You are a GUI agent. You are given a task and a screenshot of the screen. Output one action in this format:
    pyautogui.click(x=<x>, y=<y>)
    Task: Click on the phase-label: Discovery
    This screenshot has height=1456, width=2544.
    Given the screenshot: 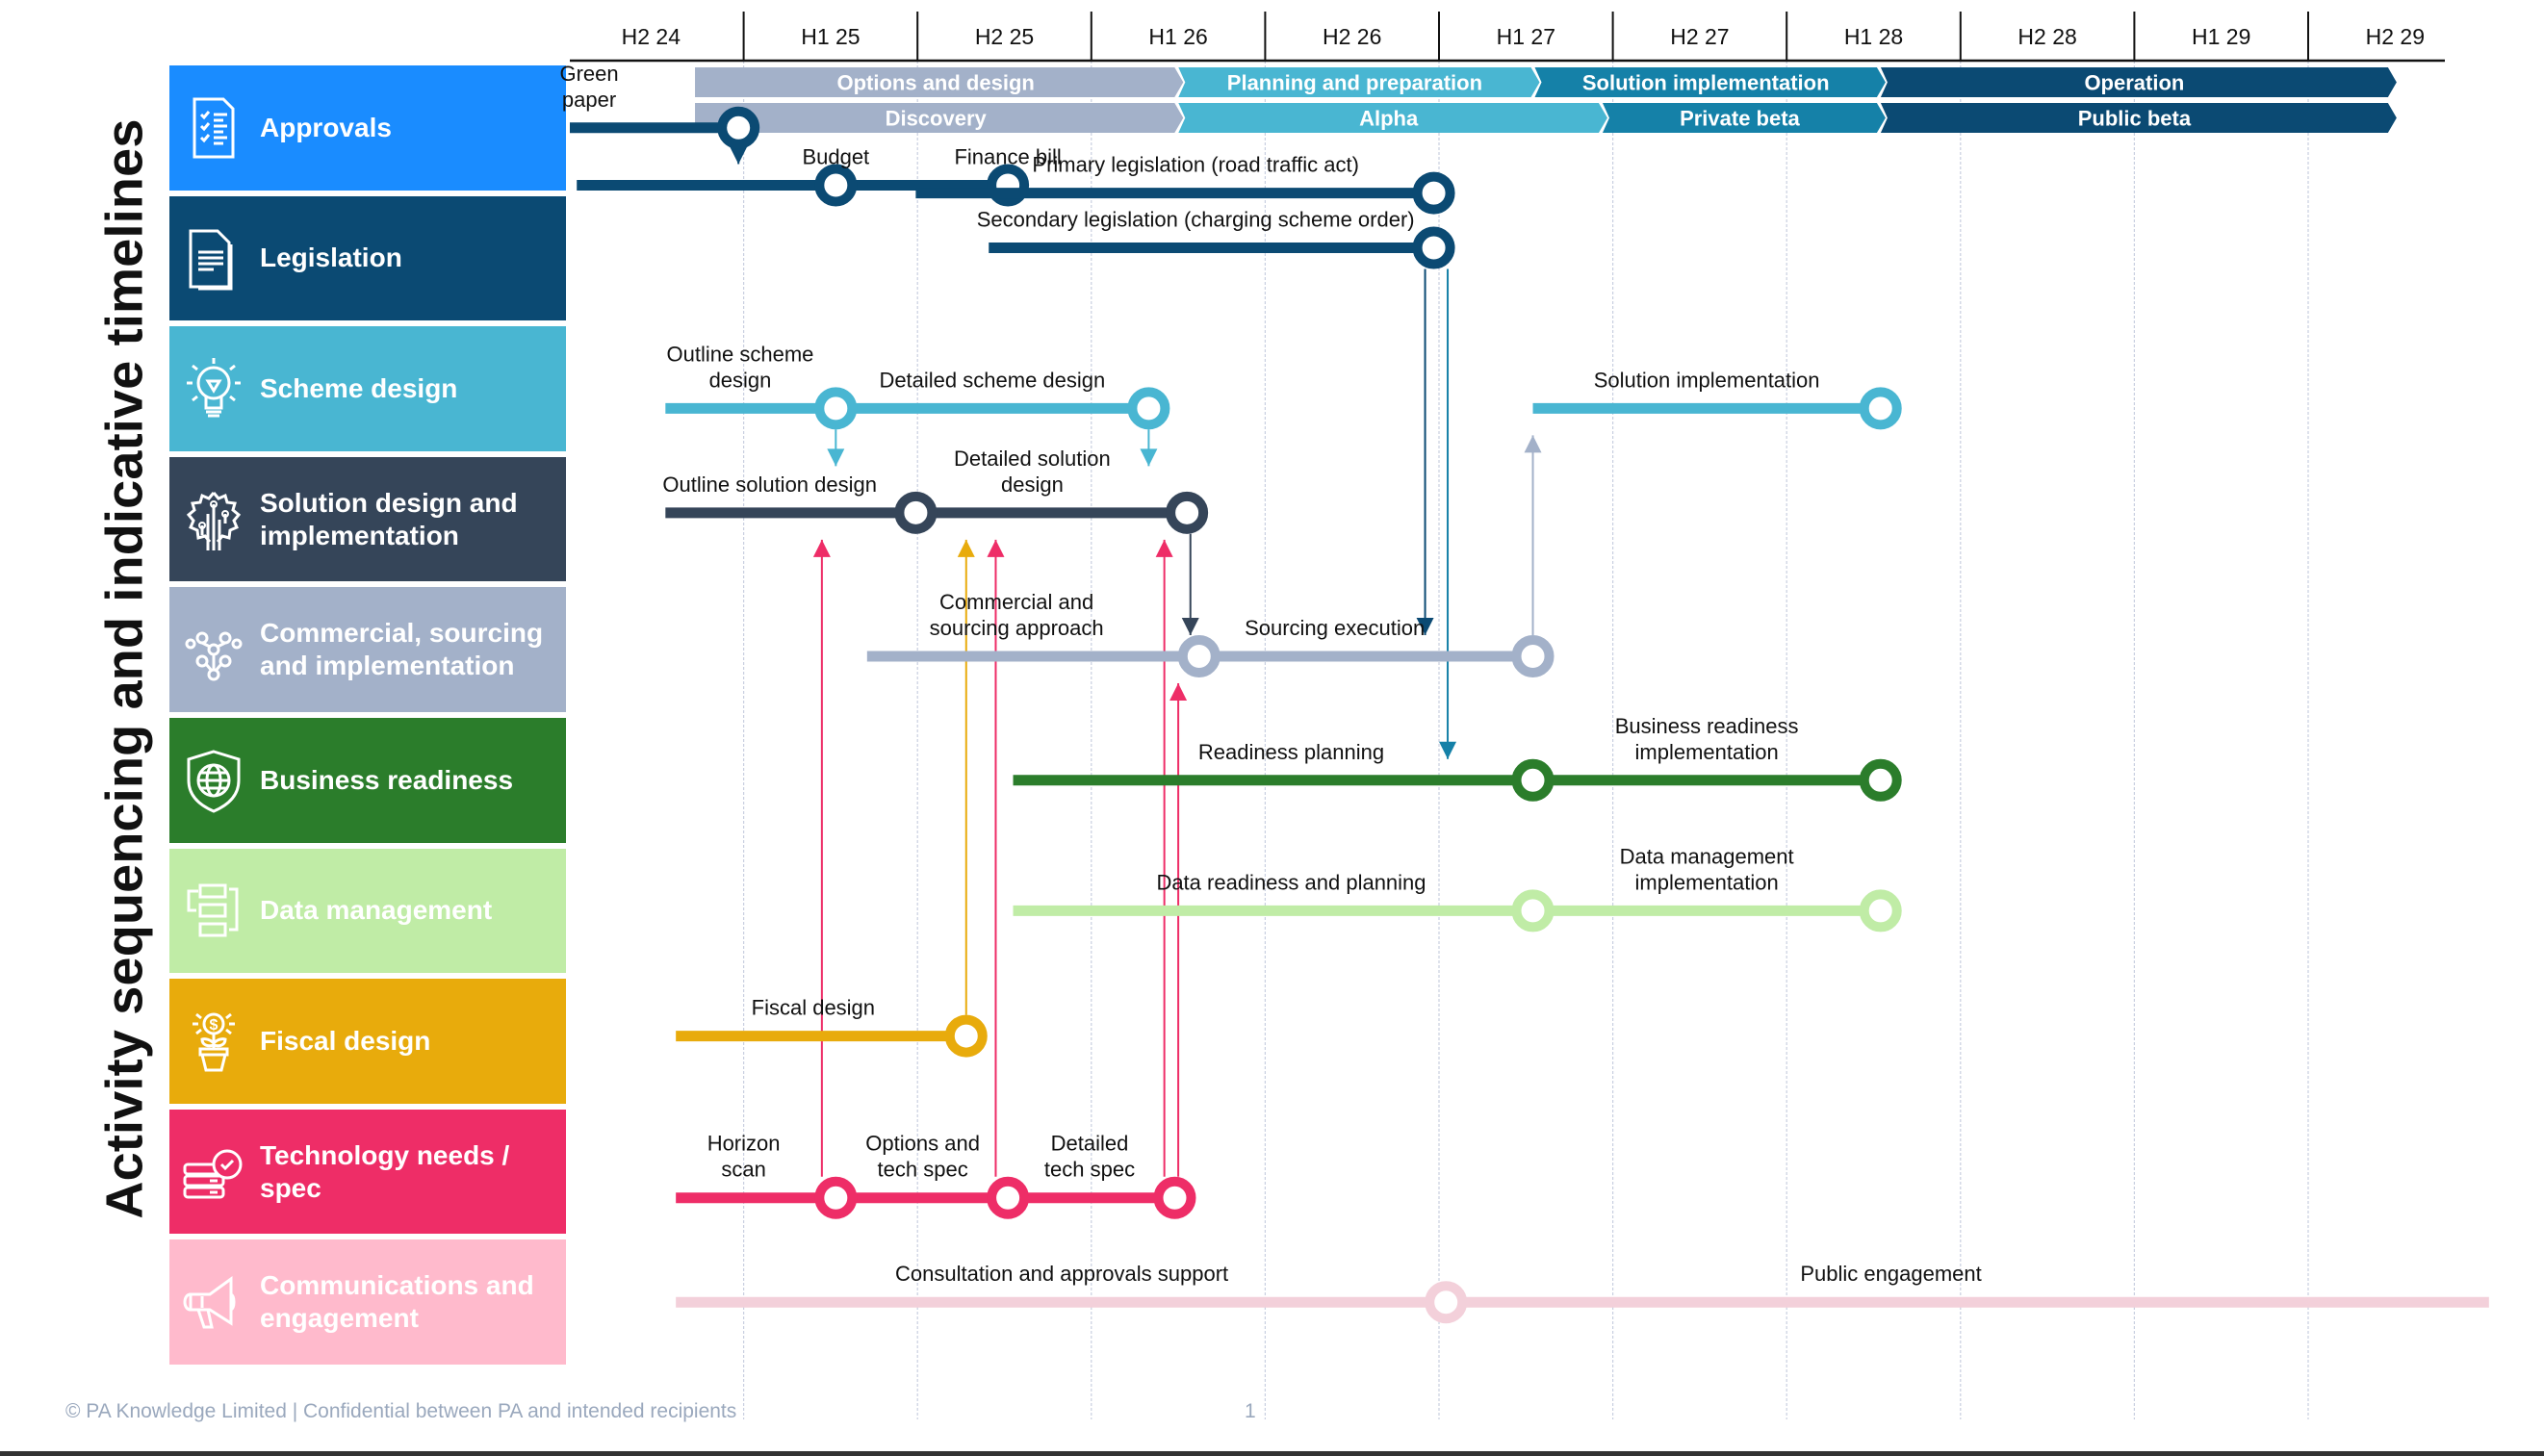 What is the action you would take?
    pyautogui.click(x=937, y=119)
    